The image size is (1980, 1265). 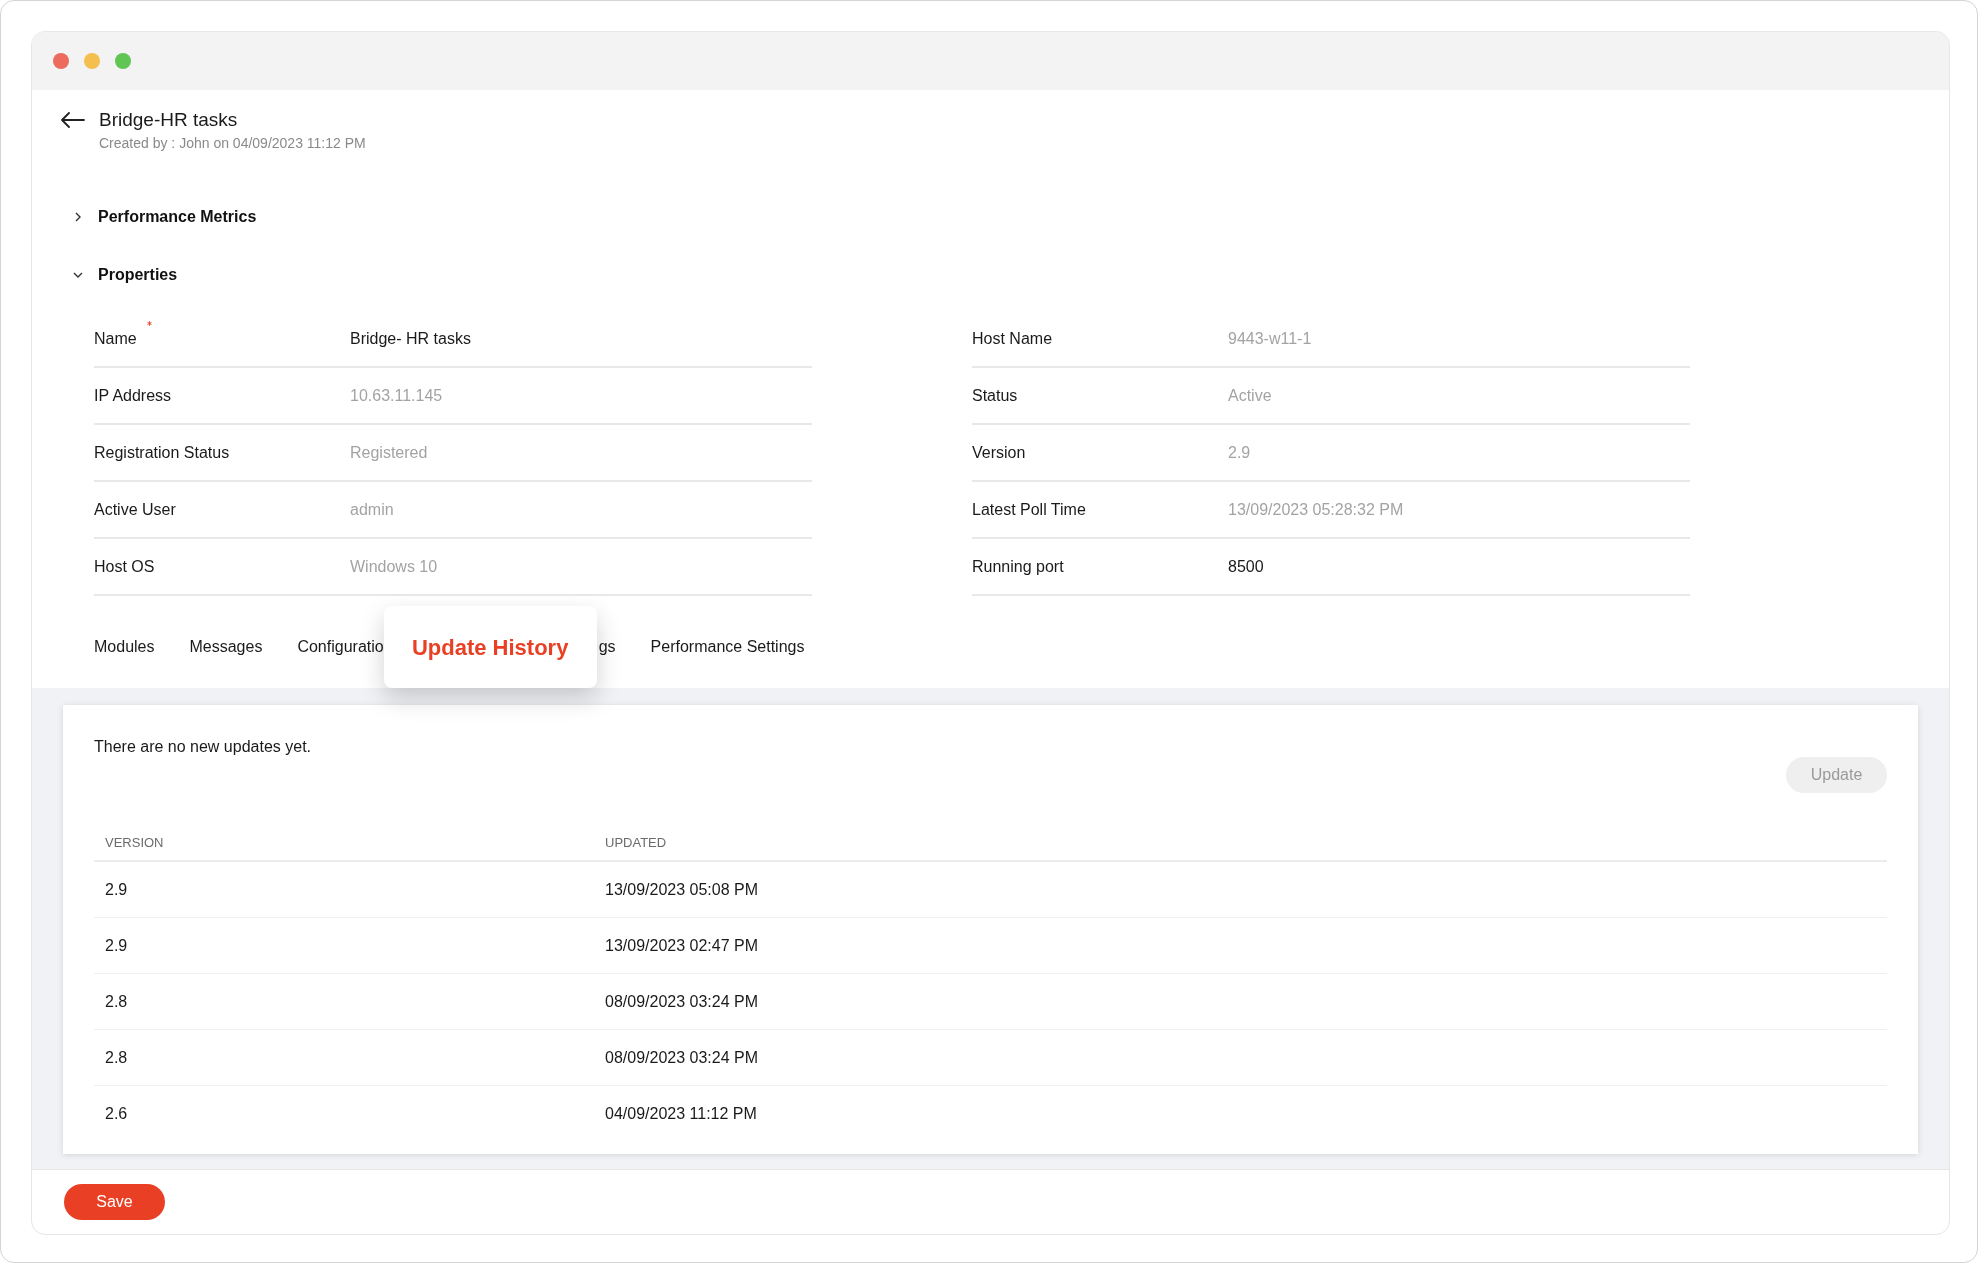 What do you see at coordinates (727, 647) in the screenshot?
I see `tab: Performance Settings` at bounding box center [727, 647].